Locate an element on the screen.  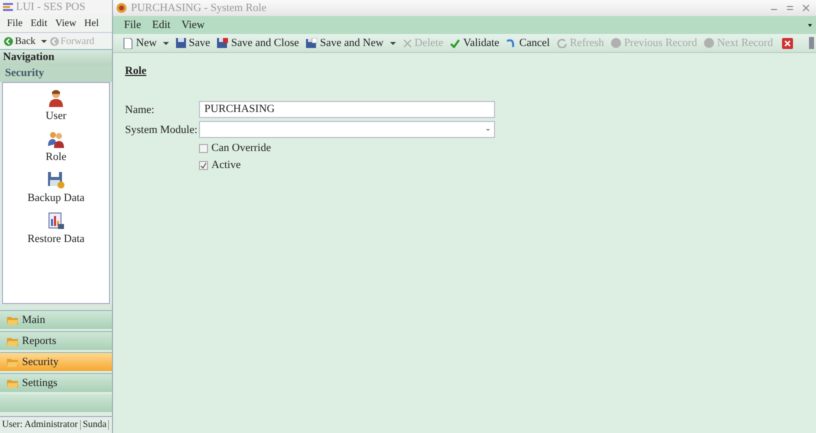
toolbar-button: Save and Close is located at coordinates (258, 43).